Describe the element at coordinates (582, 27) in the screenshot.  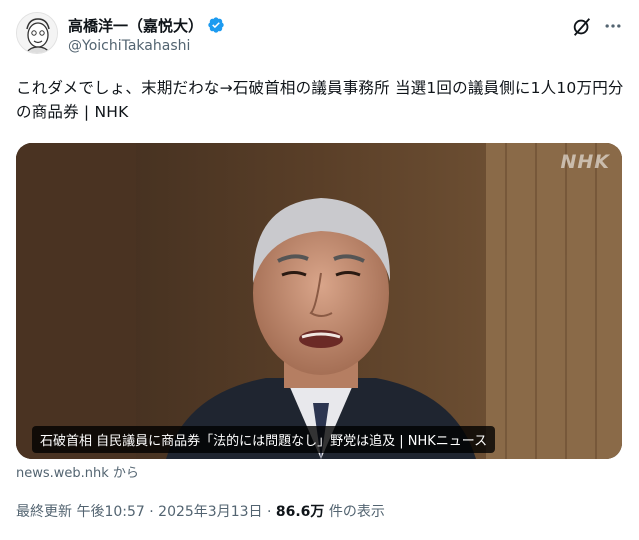
I see `grok-icon` at that location.